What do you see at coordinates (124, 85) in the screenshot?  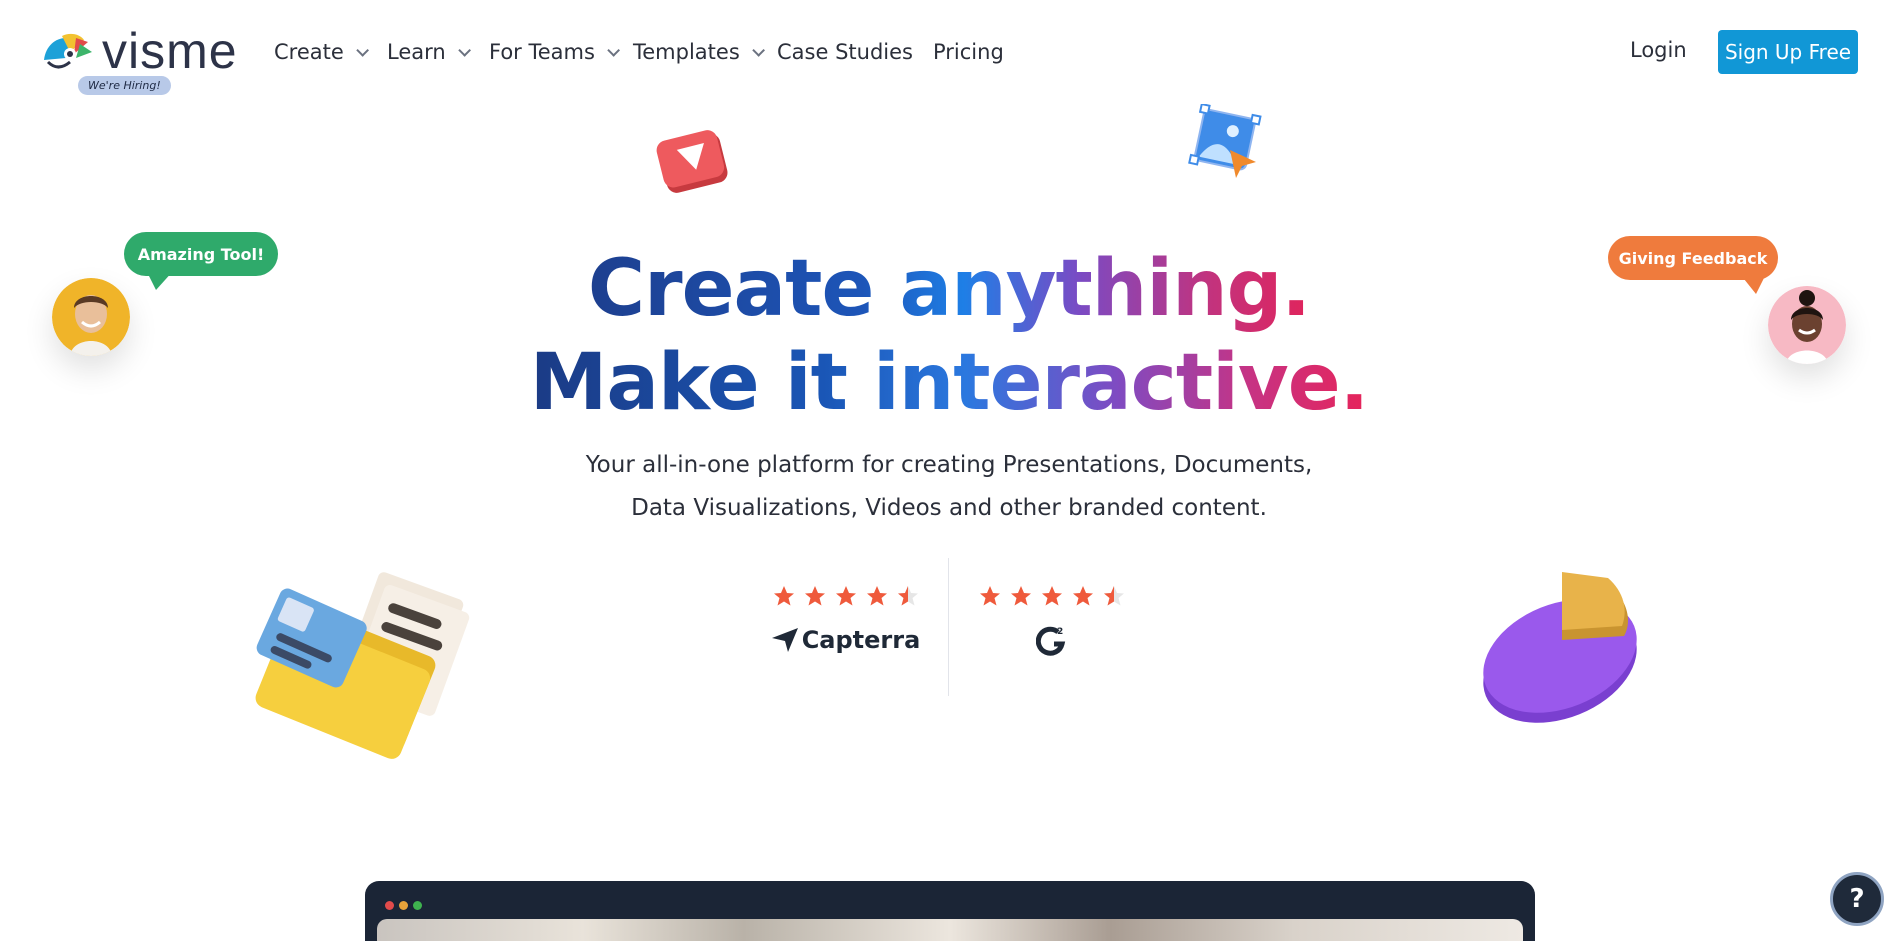 I see `hiring-badge: We're Hiring!` at bounding box center [124, 85].